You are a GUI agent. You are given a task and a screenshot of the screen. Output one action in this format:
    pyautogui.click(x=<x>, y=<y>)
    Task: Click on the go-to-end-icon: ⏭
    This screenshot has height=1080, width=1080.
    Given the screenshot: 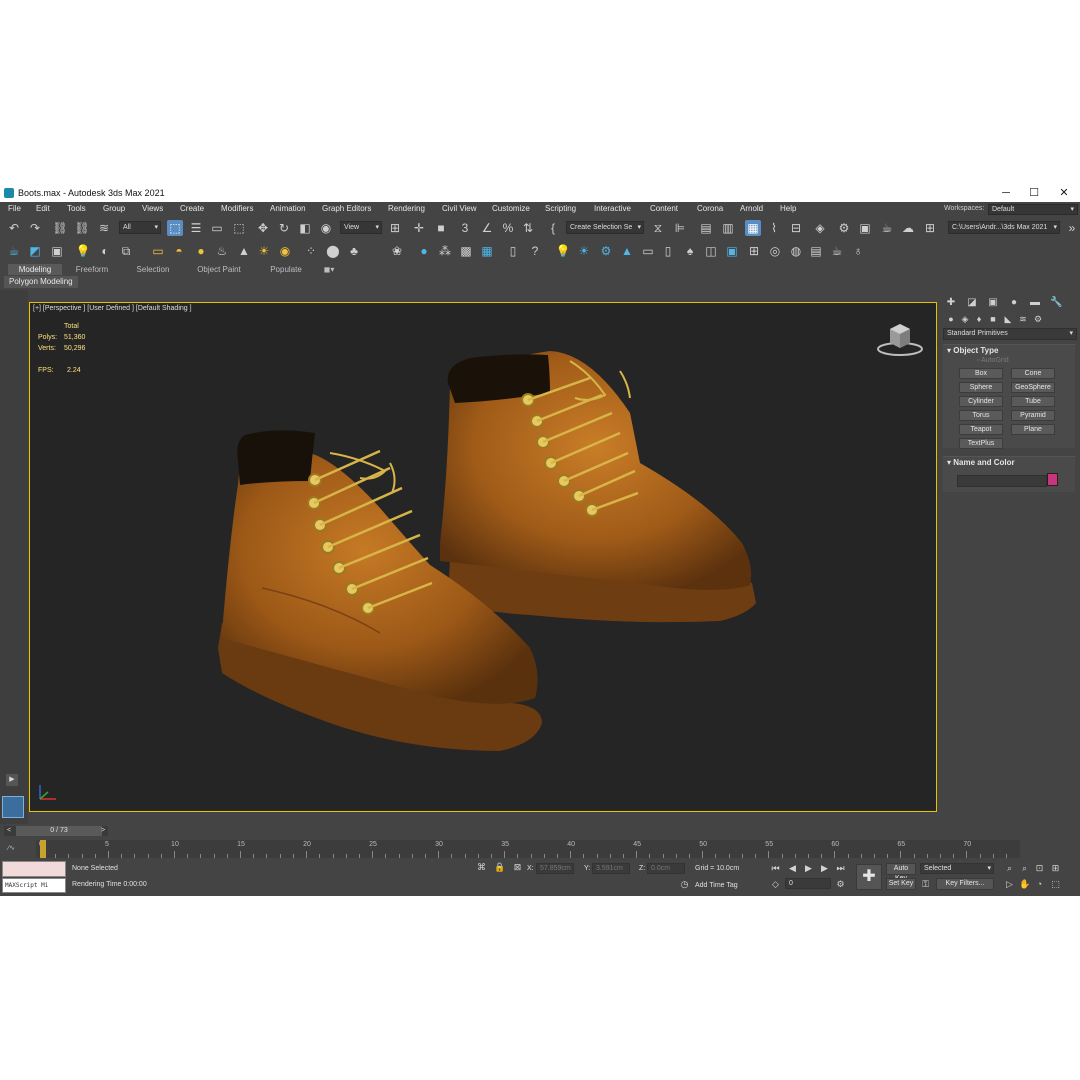 What is the action you would take?
    pyautogui.click(x=840, y=868)
    